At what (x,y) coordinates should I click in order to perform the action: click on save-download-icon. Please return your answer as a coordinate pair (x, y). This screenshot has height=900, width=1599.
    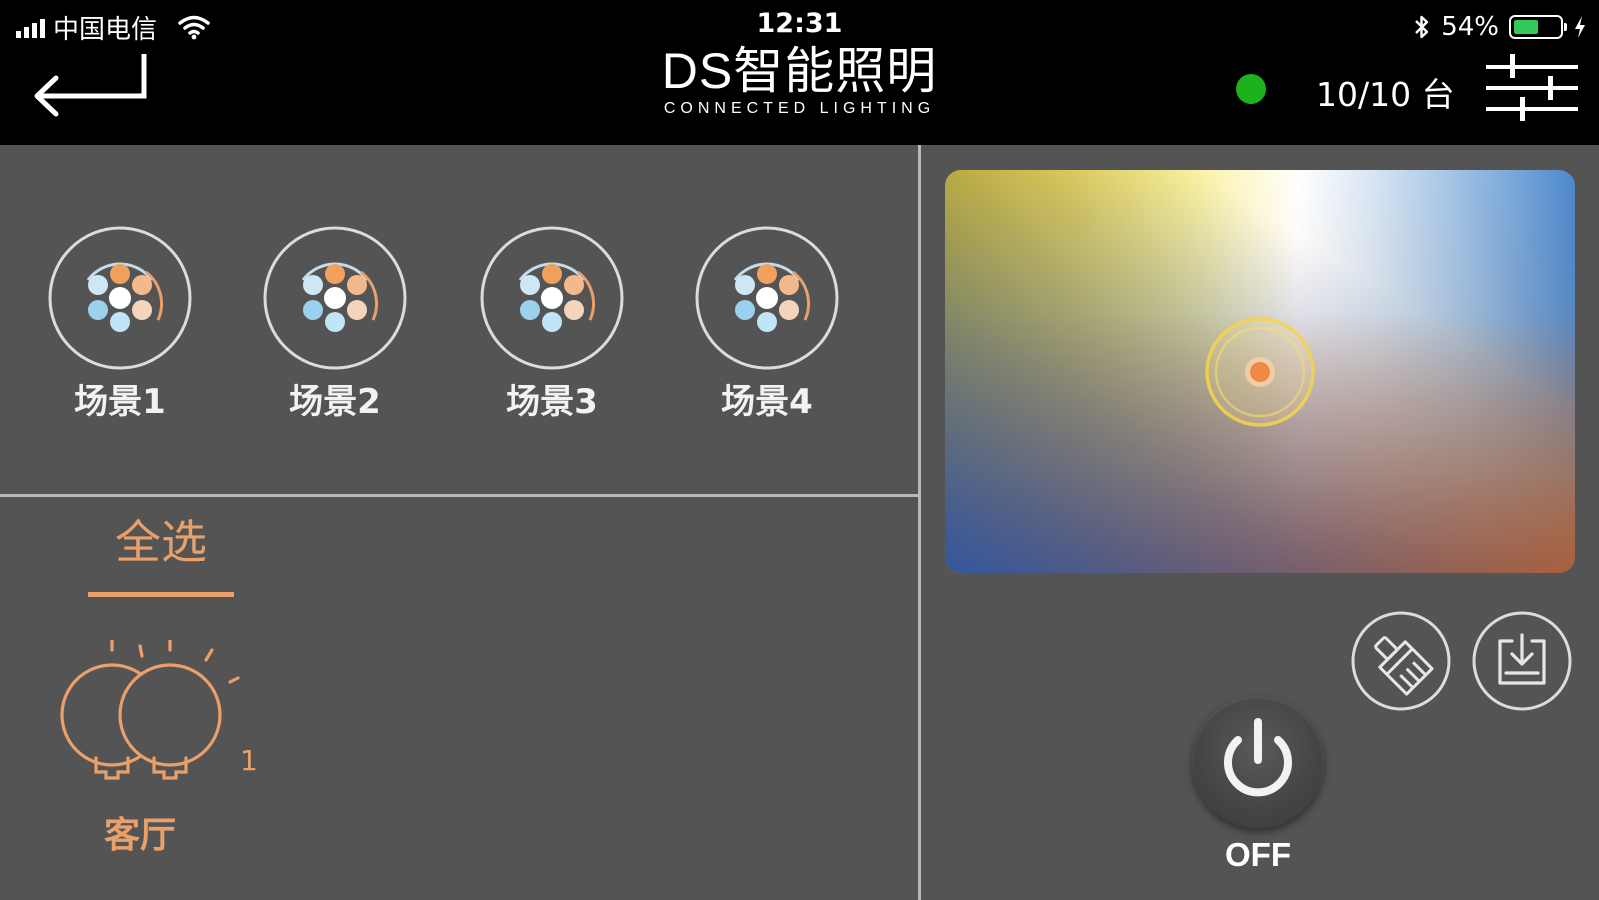
    Looking at the image, I should click on (1522, 661).